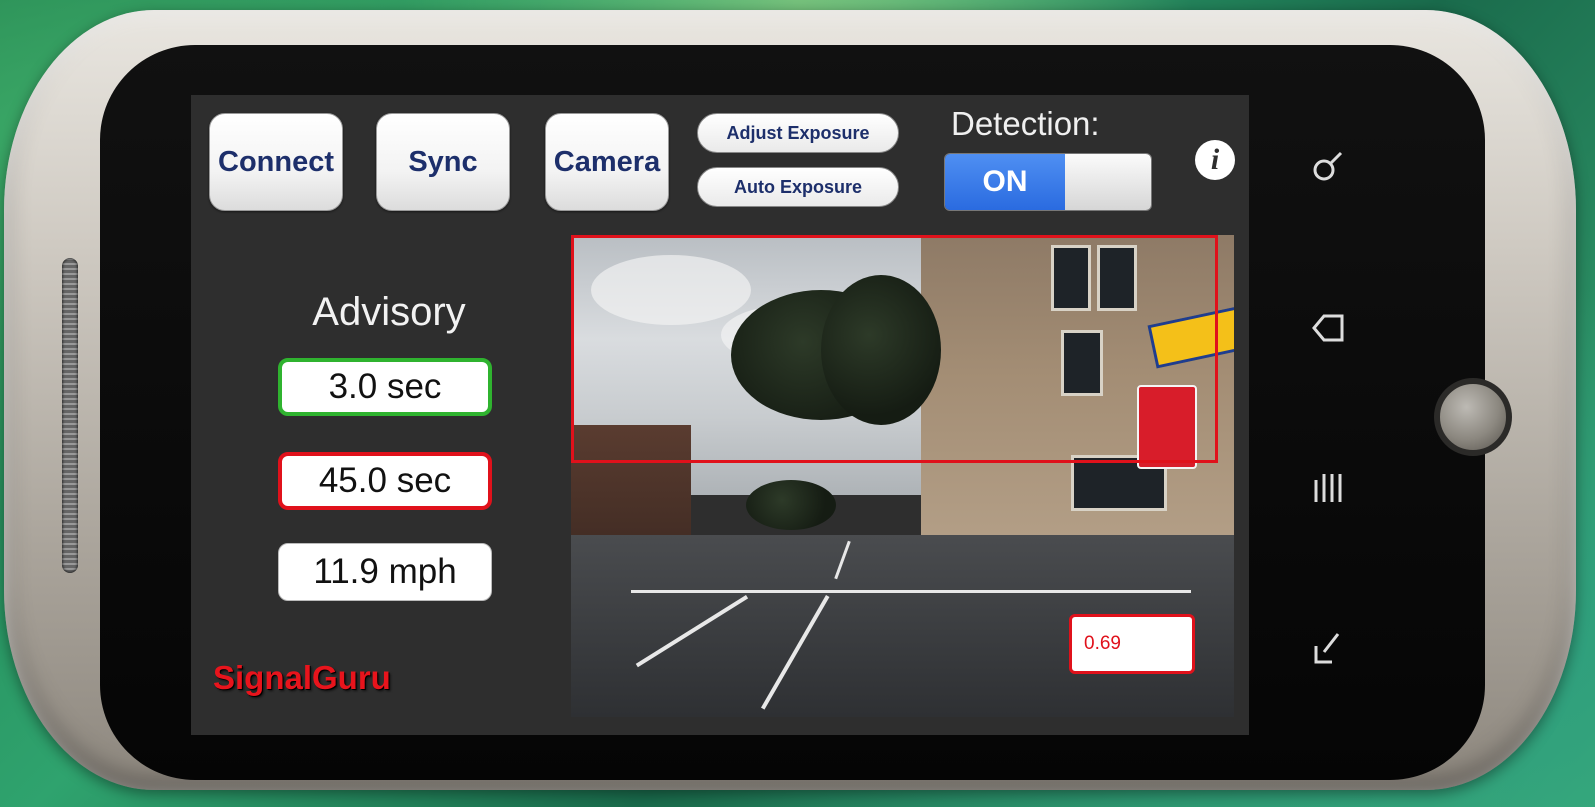 This screenshot has width=1595, height=807. What do you see at coordinates (70, 415) in the screenshot?
I see `earpiece-speaker` at bounding box center [70, 415].